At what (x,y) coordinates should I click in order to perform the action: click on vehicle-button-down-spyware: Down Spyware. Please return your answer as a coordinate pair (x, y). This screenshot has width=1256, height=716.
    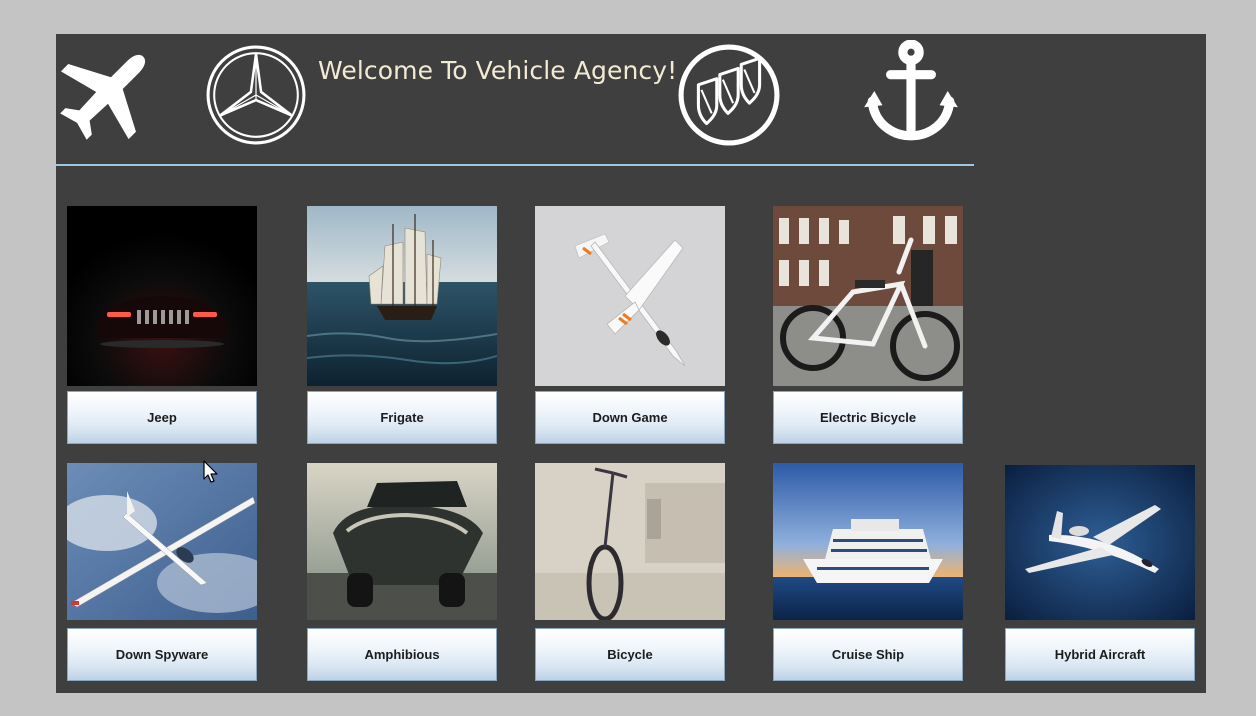
    Looking at the image, I should click on (162, 654).